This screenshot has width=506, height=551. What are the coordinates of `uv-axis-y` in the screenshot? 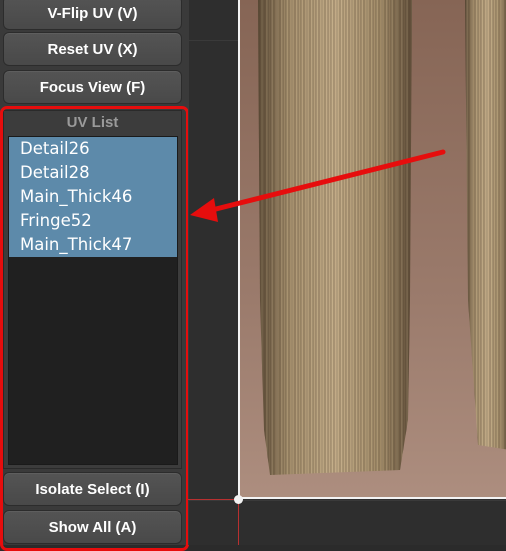 It's located at (238, 522).